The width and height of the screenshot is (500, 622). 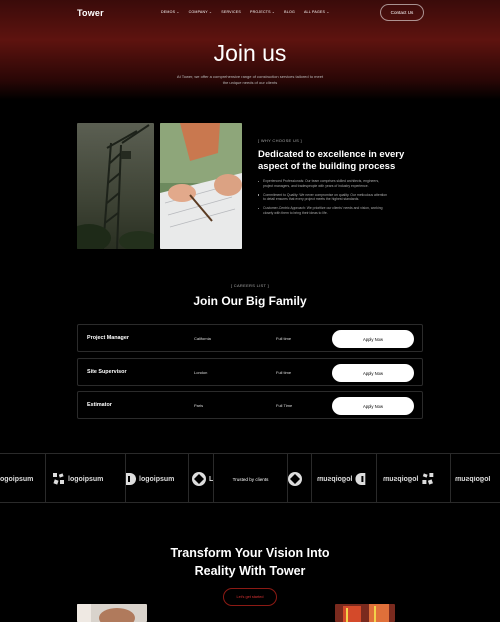 I want to click on job-title: Estimator, so click(x=99, y=405).